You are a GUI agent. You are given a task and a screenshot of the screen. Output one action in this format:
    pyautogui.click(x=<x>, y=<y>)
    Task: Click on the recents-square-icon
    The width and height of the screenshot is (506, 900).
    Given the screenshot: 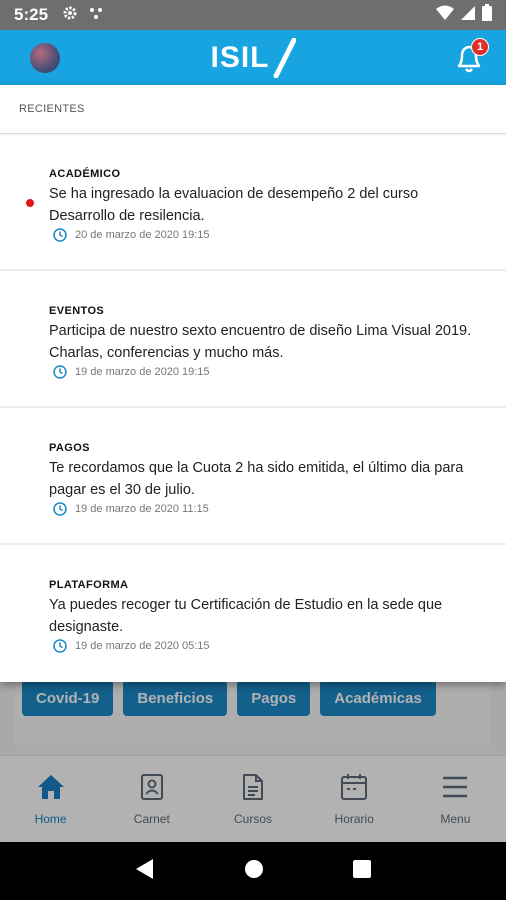 What is the action you would take?
    pyautogui.click(x=362, y=871)
    